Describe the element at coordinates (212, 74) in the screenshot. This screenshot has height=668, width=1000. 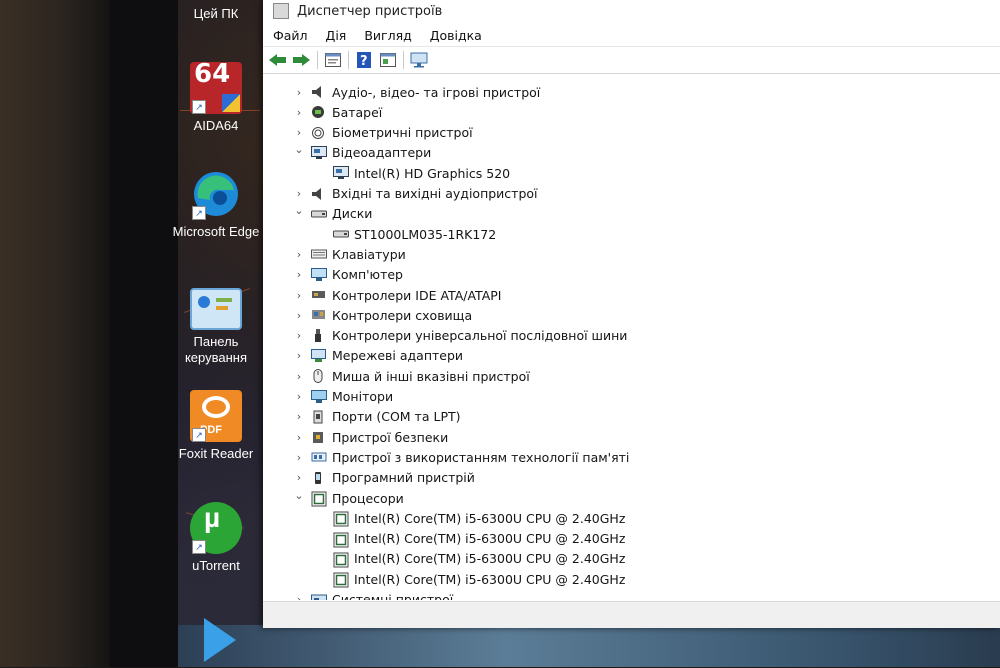
I see `aida64-badge: 64` at that location.